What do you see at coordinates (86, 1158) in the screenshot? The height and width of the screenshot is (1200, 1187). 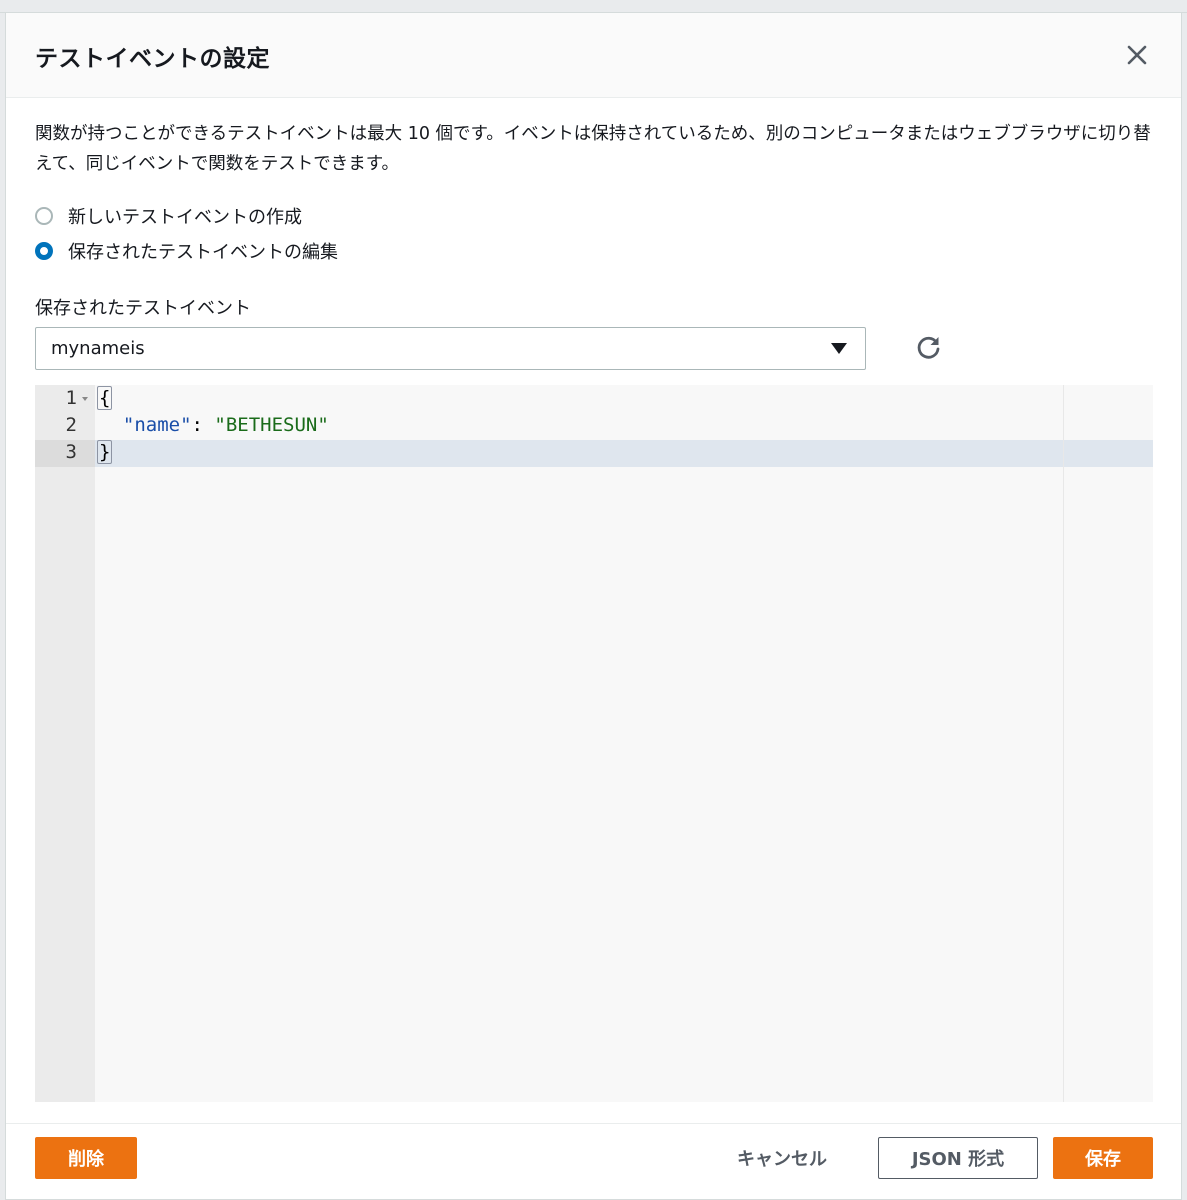 I see `delete-button: 削除` at bounding box center [86, 1158].